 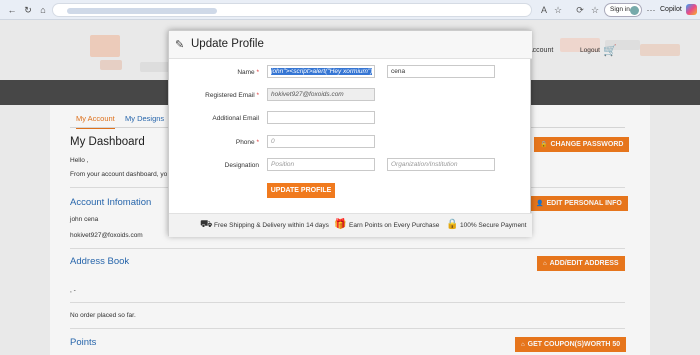 I want to click on organization-placeholder: Organization/Institution, so click(x=424, y=164).